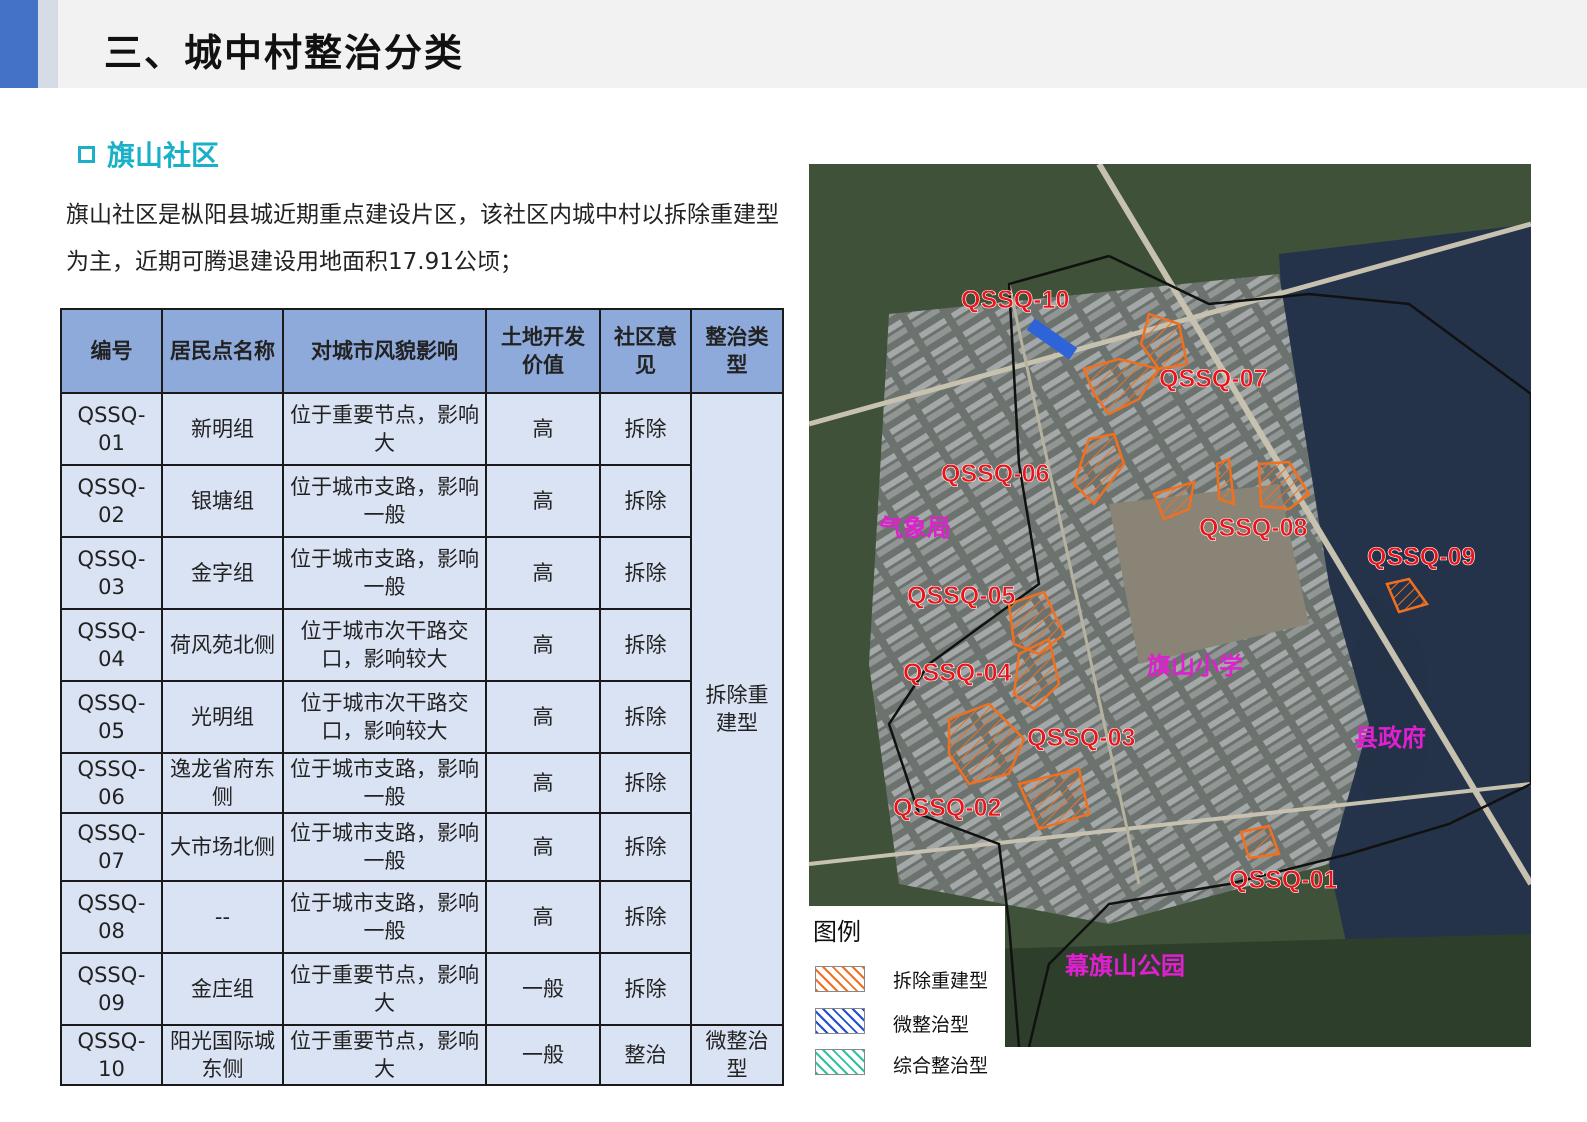 The image size is (1587, 1122). I want to click on legend-label: 综合整治型, so click(941, 1066).